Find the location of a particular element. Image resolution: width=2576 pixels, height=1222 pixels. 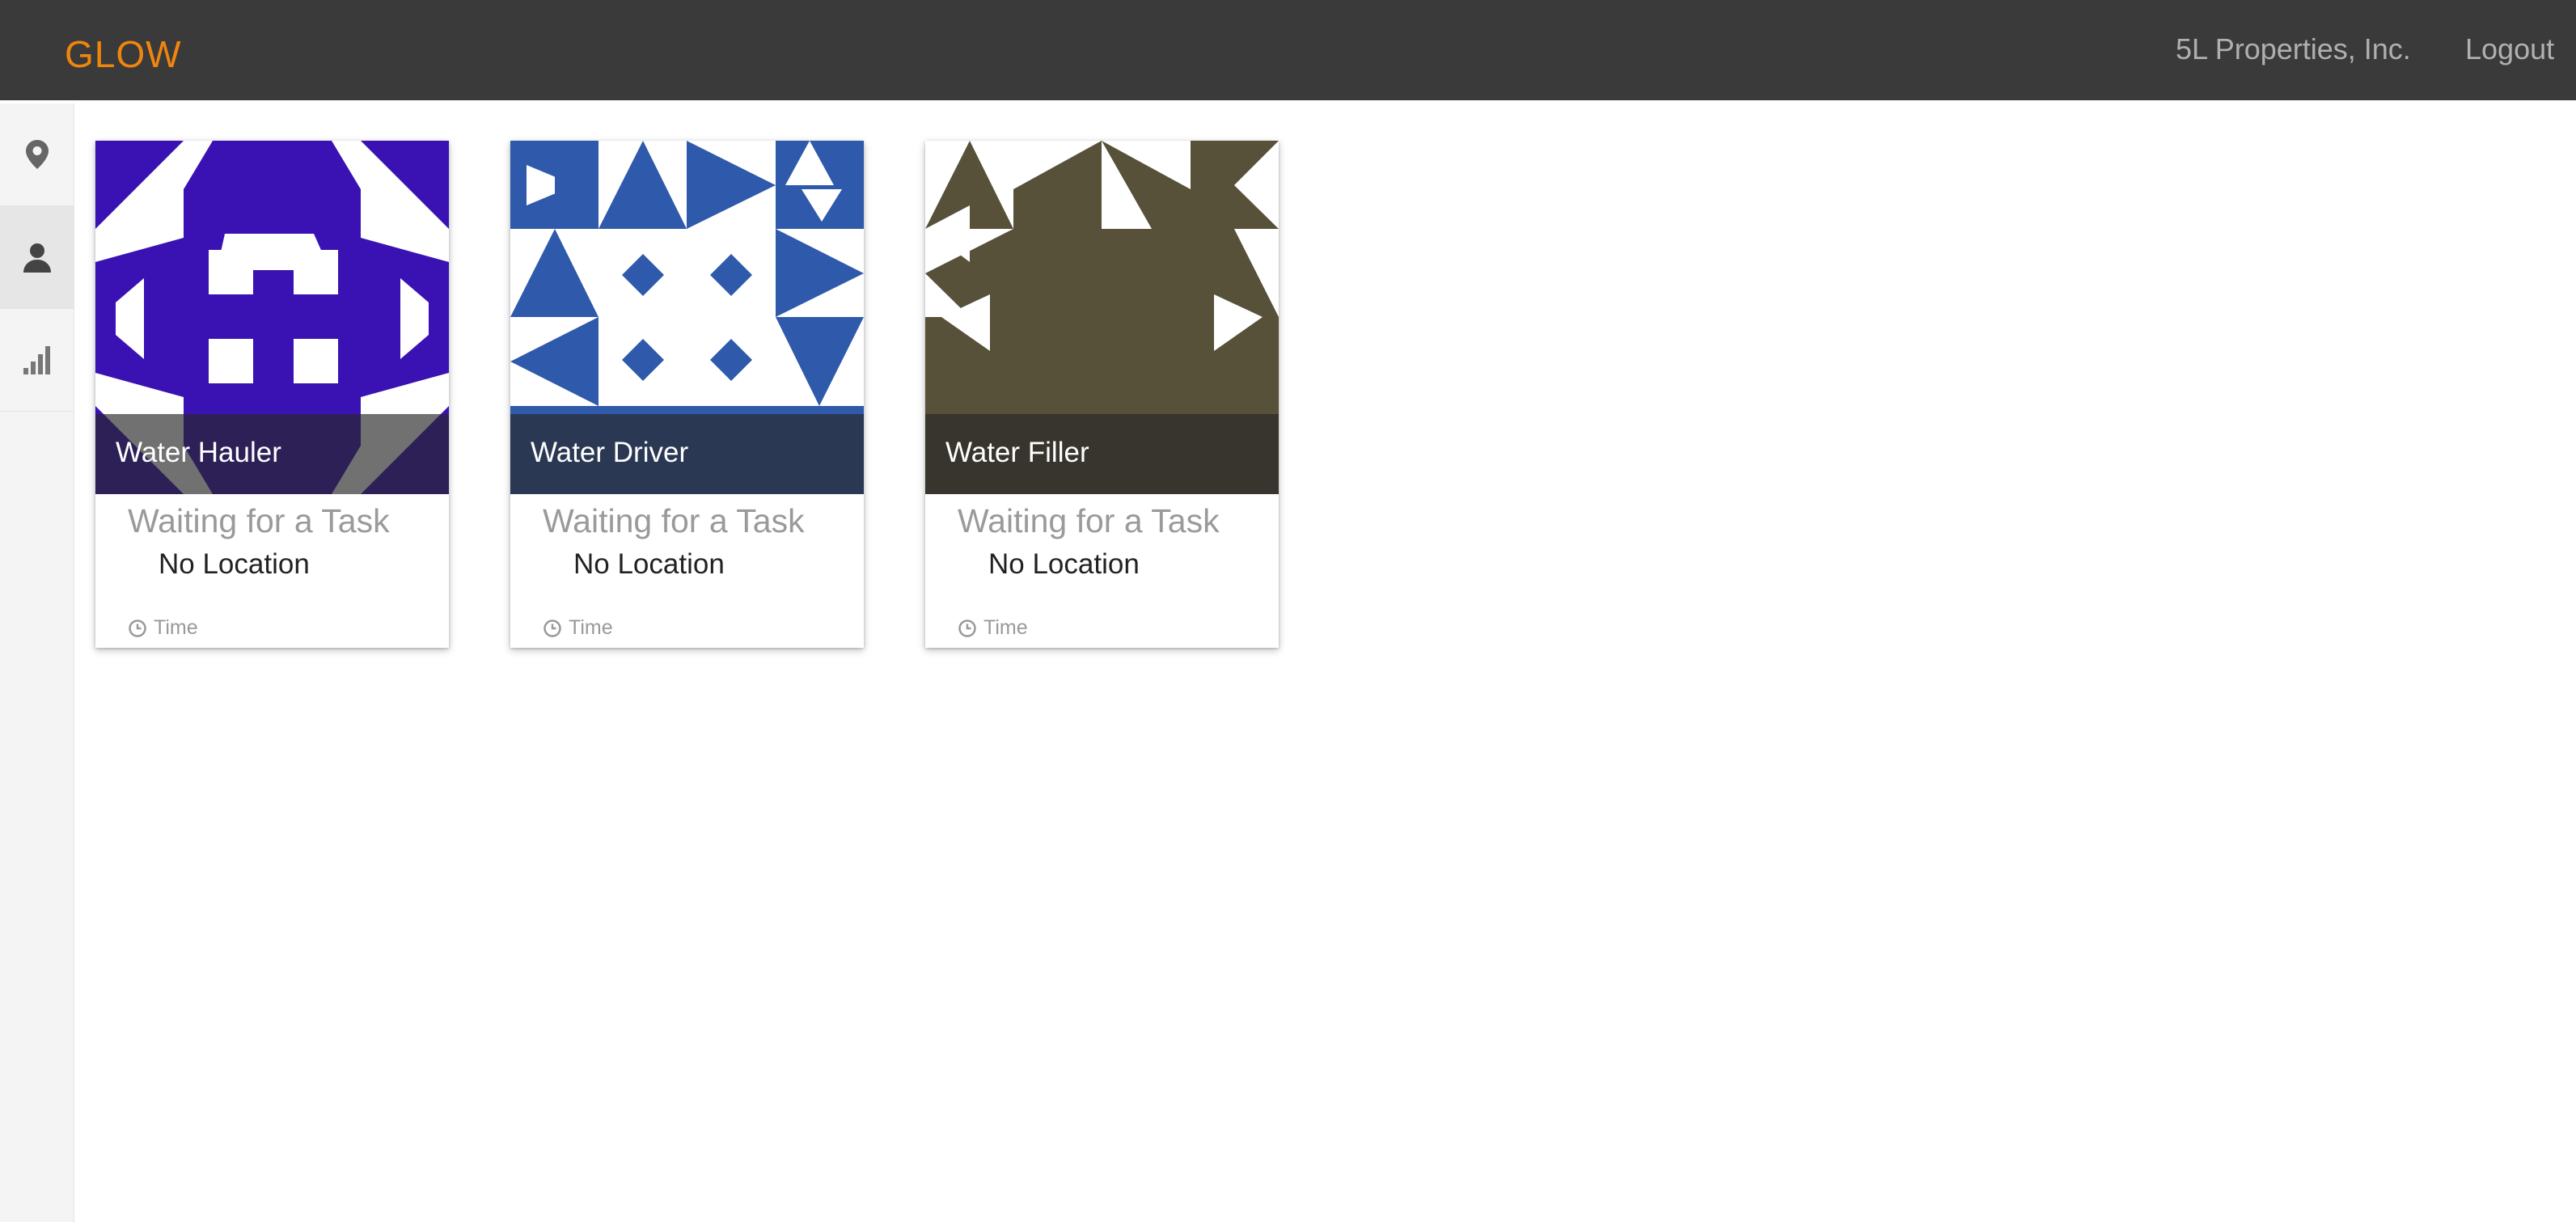

map-pin-icon is located at coordinates (37, 154).